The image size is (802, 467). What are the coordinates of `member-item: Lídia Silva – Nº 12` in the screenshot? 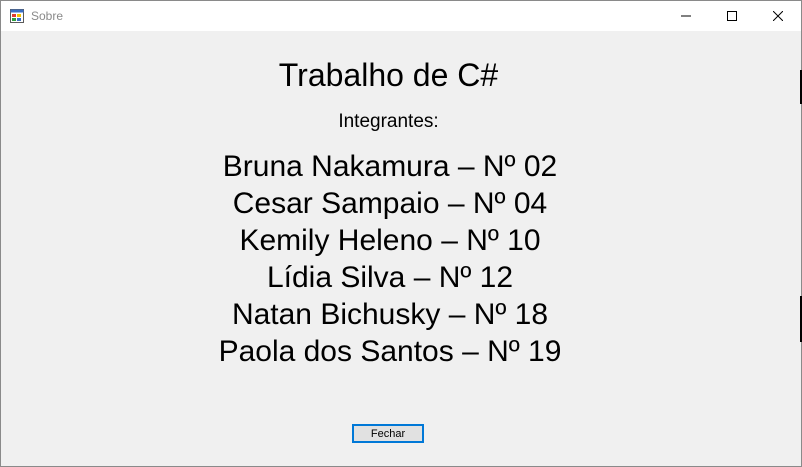 It's located at (390, 277).